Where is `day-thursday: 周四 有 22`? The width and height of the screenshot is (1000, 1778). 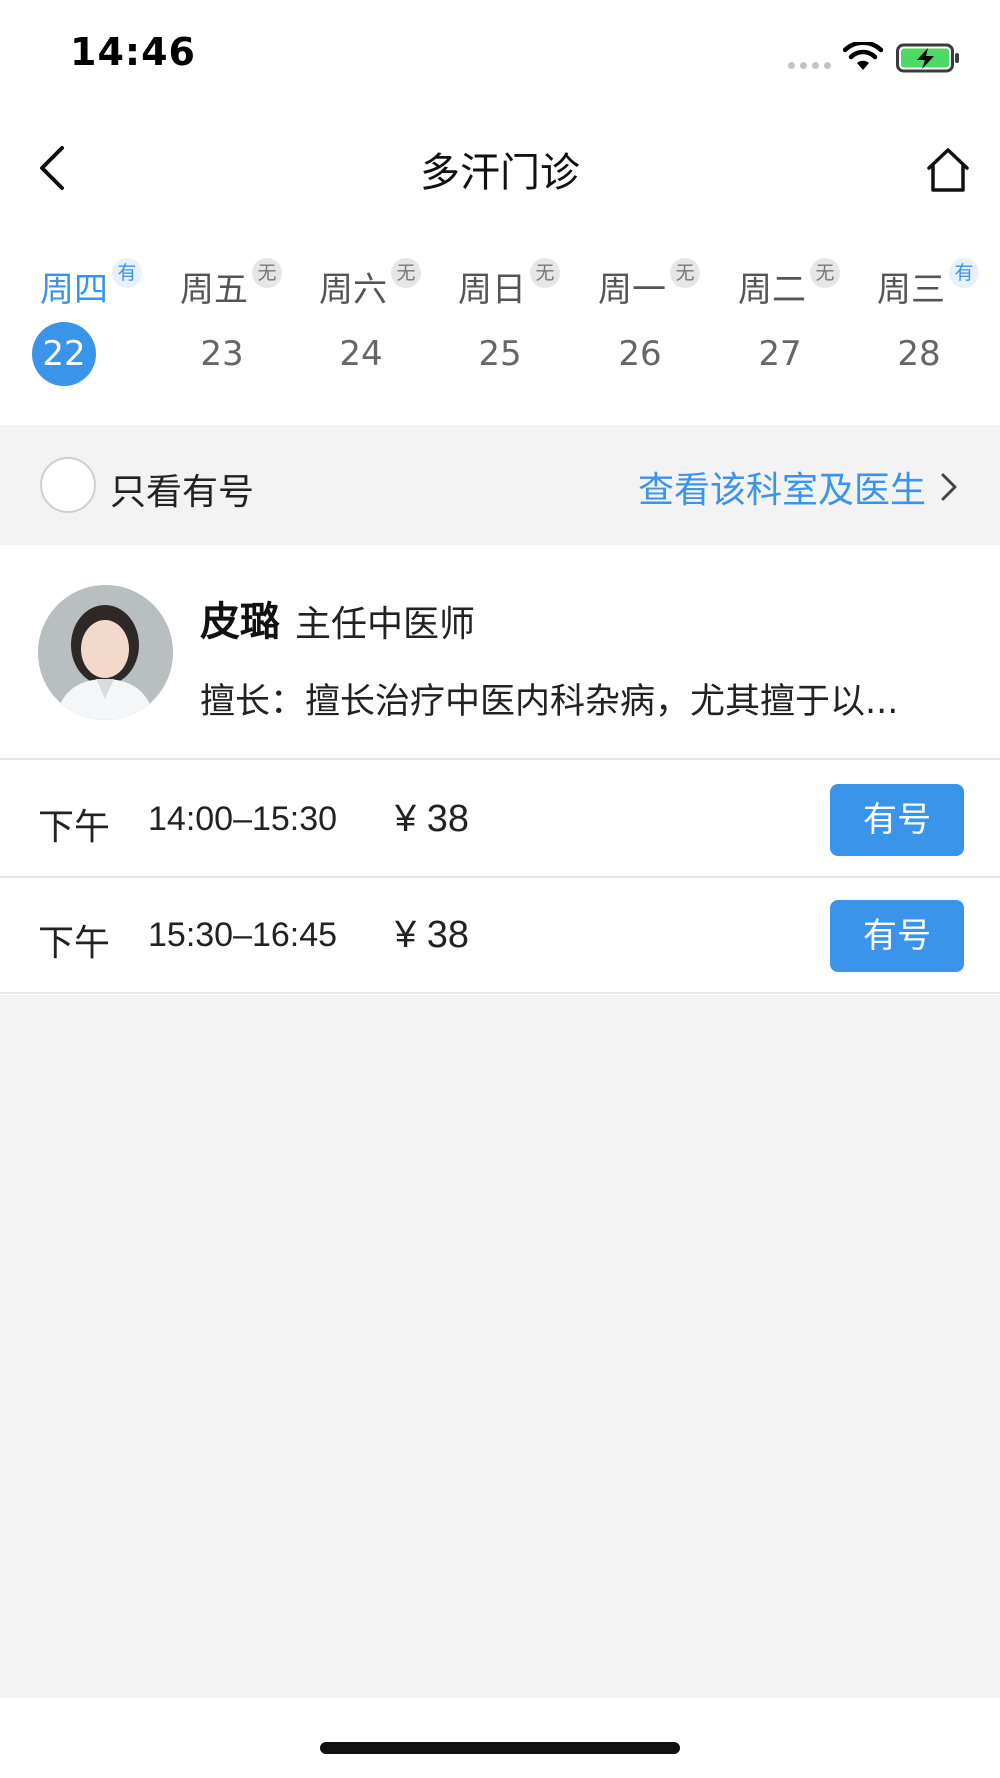
day-thursday: 周四 有 22 is located at coordinates (92, 325).